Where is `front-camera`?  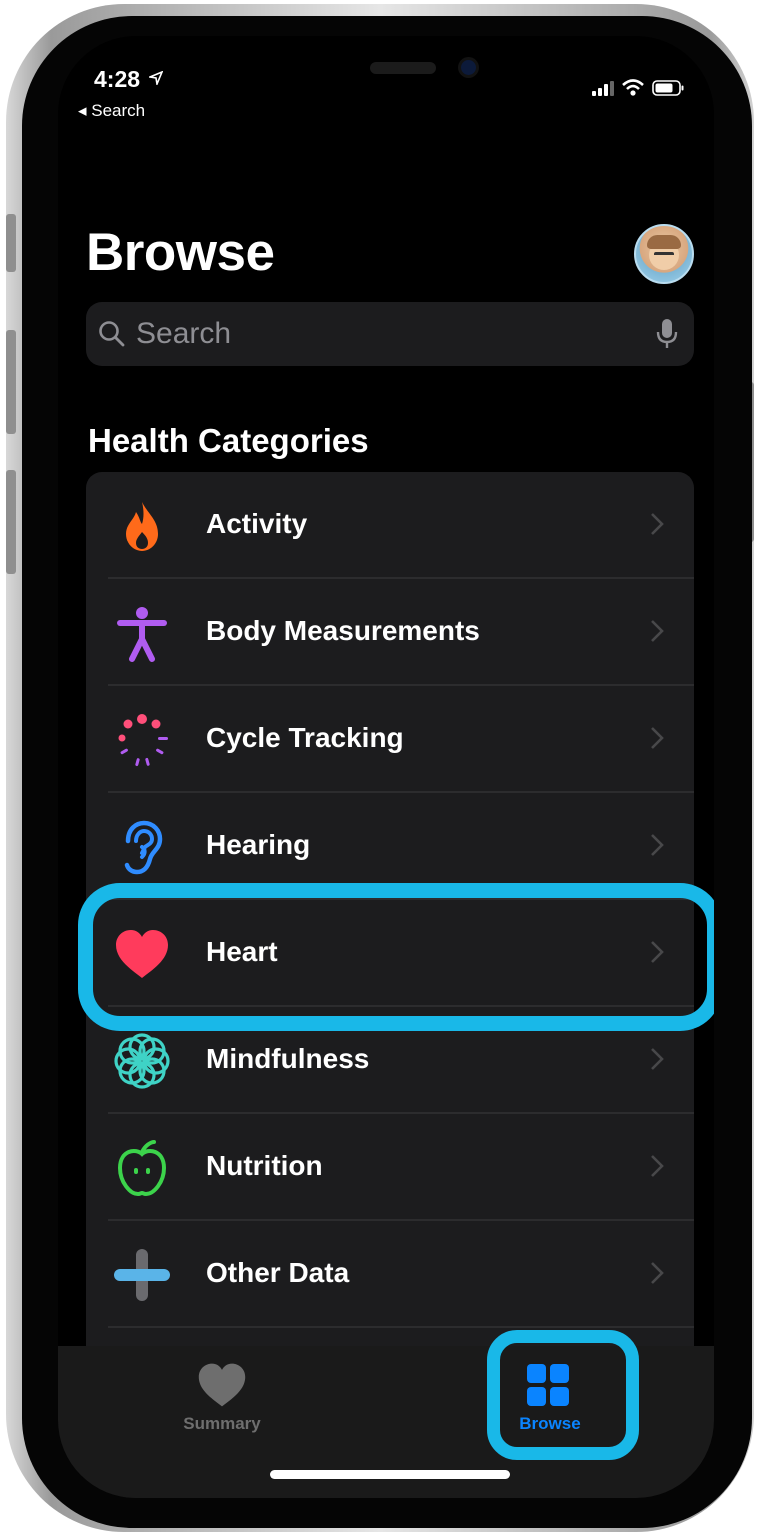 front-camera is located at coordinates (468, 67).